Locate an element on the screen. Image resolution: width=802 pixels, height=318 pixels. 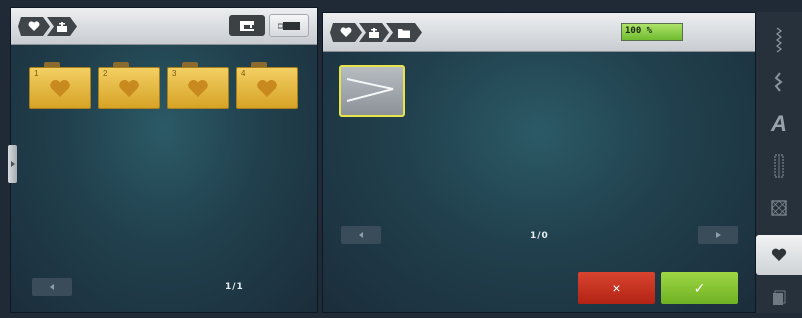
sidebar-item-alphabets: A is located at coordinates (779, 124).